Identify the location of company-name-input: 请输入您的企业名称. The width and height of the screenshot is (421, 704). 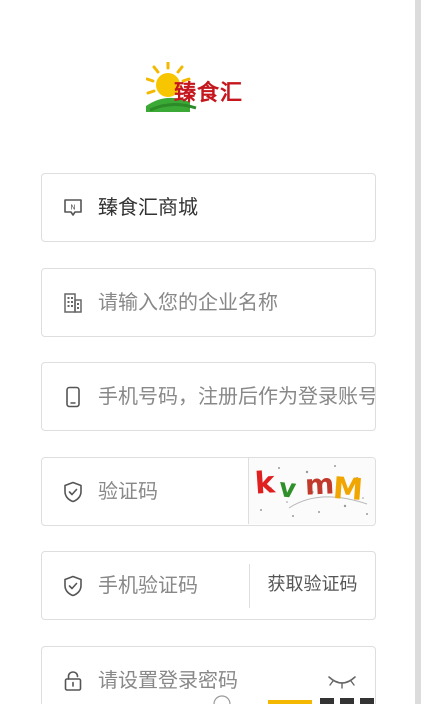
(208, 302).